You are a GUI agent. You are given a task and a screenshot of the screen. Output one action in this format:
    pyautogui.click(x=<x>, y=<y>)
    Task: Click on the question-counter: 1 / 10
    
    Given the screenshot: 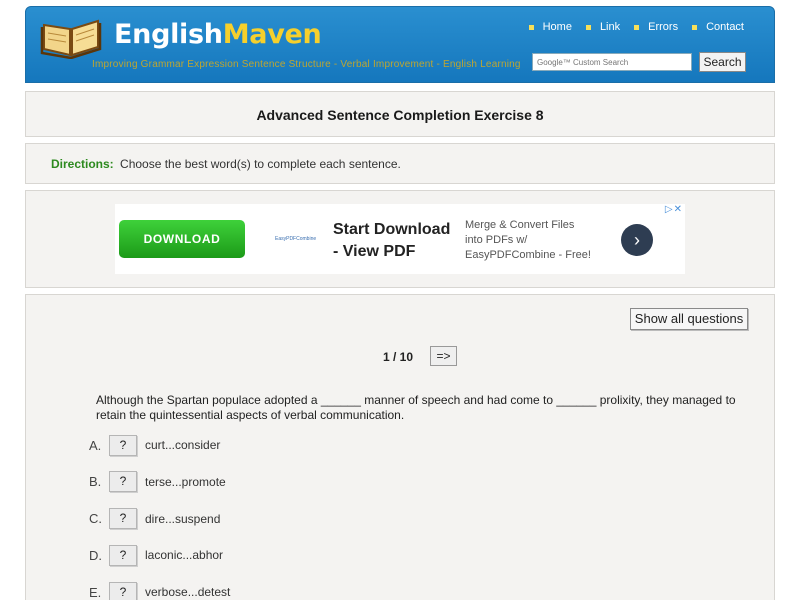 What is the action you would take?
    pyautogui.click(x=398, y=357)
    